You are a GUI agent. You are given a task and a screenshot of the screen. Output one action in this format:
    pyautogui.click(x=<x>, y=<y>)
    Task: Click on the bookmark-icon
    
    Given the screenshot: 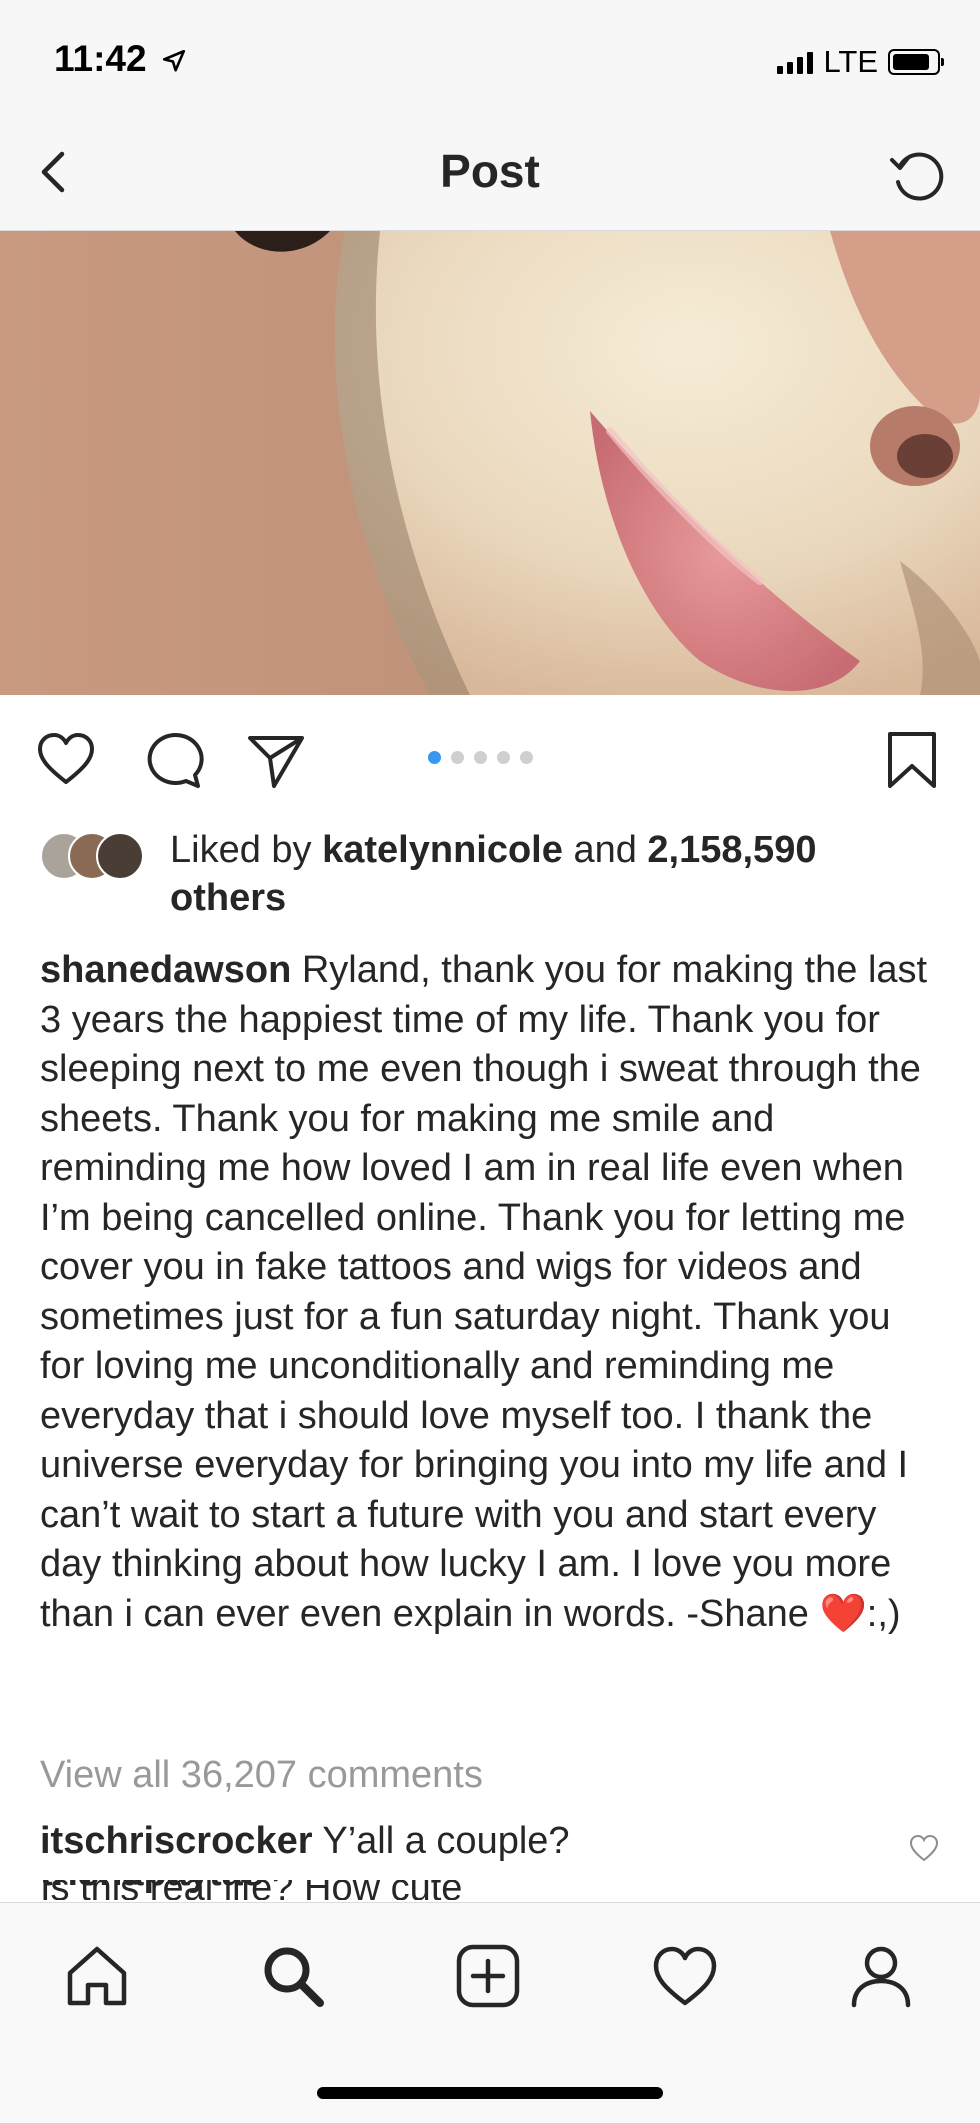 What is the action you would take?
    pyautogui.click(x=912, y=760)
    